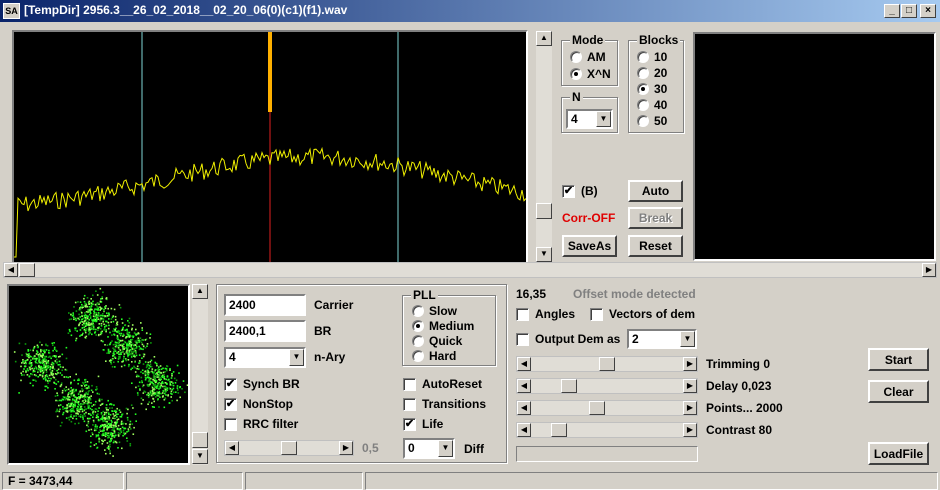 This screenshot has width=940, height=490. I want to click on minimize-button: _, so click(892, 11).